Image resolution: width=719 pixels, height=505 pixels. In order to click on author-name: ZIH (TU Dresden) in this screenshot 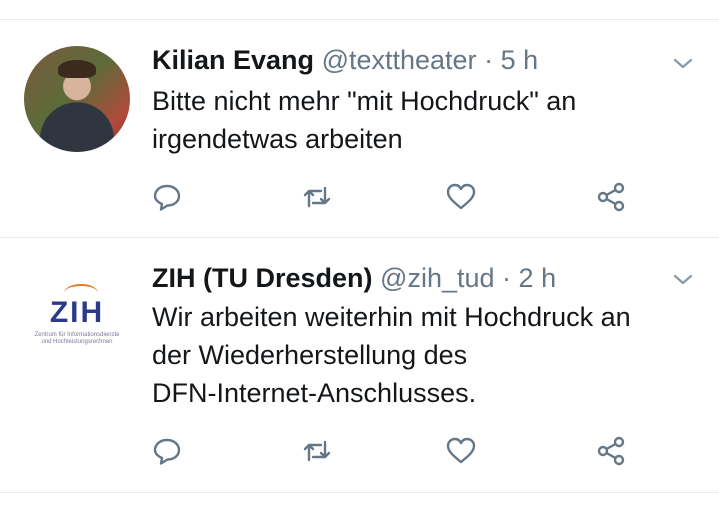, I will do `click(262, 278)`.